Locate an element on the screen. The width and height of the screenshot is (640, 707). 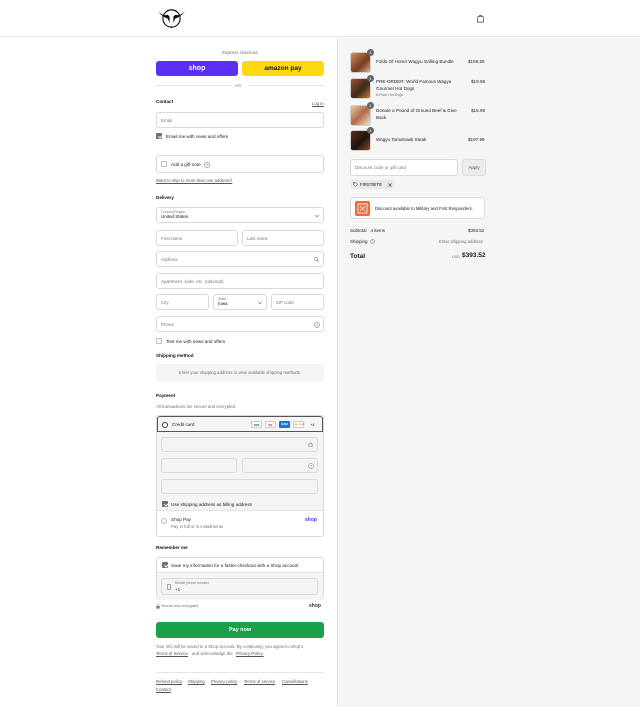
footer-link-refund-policy: Refund policy is located at coordinates (169, 681).